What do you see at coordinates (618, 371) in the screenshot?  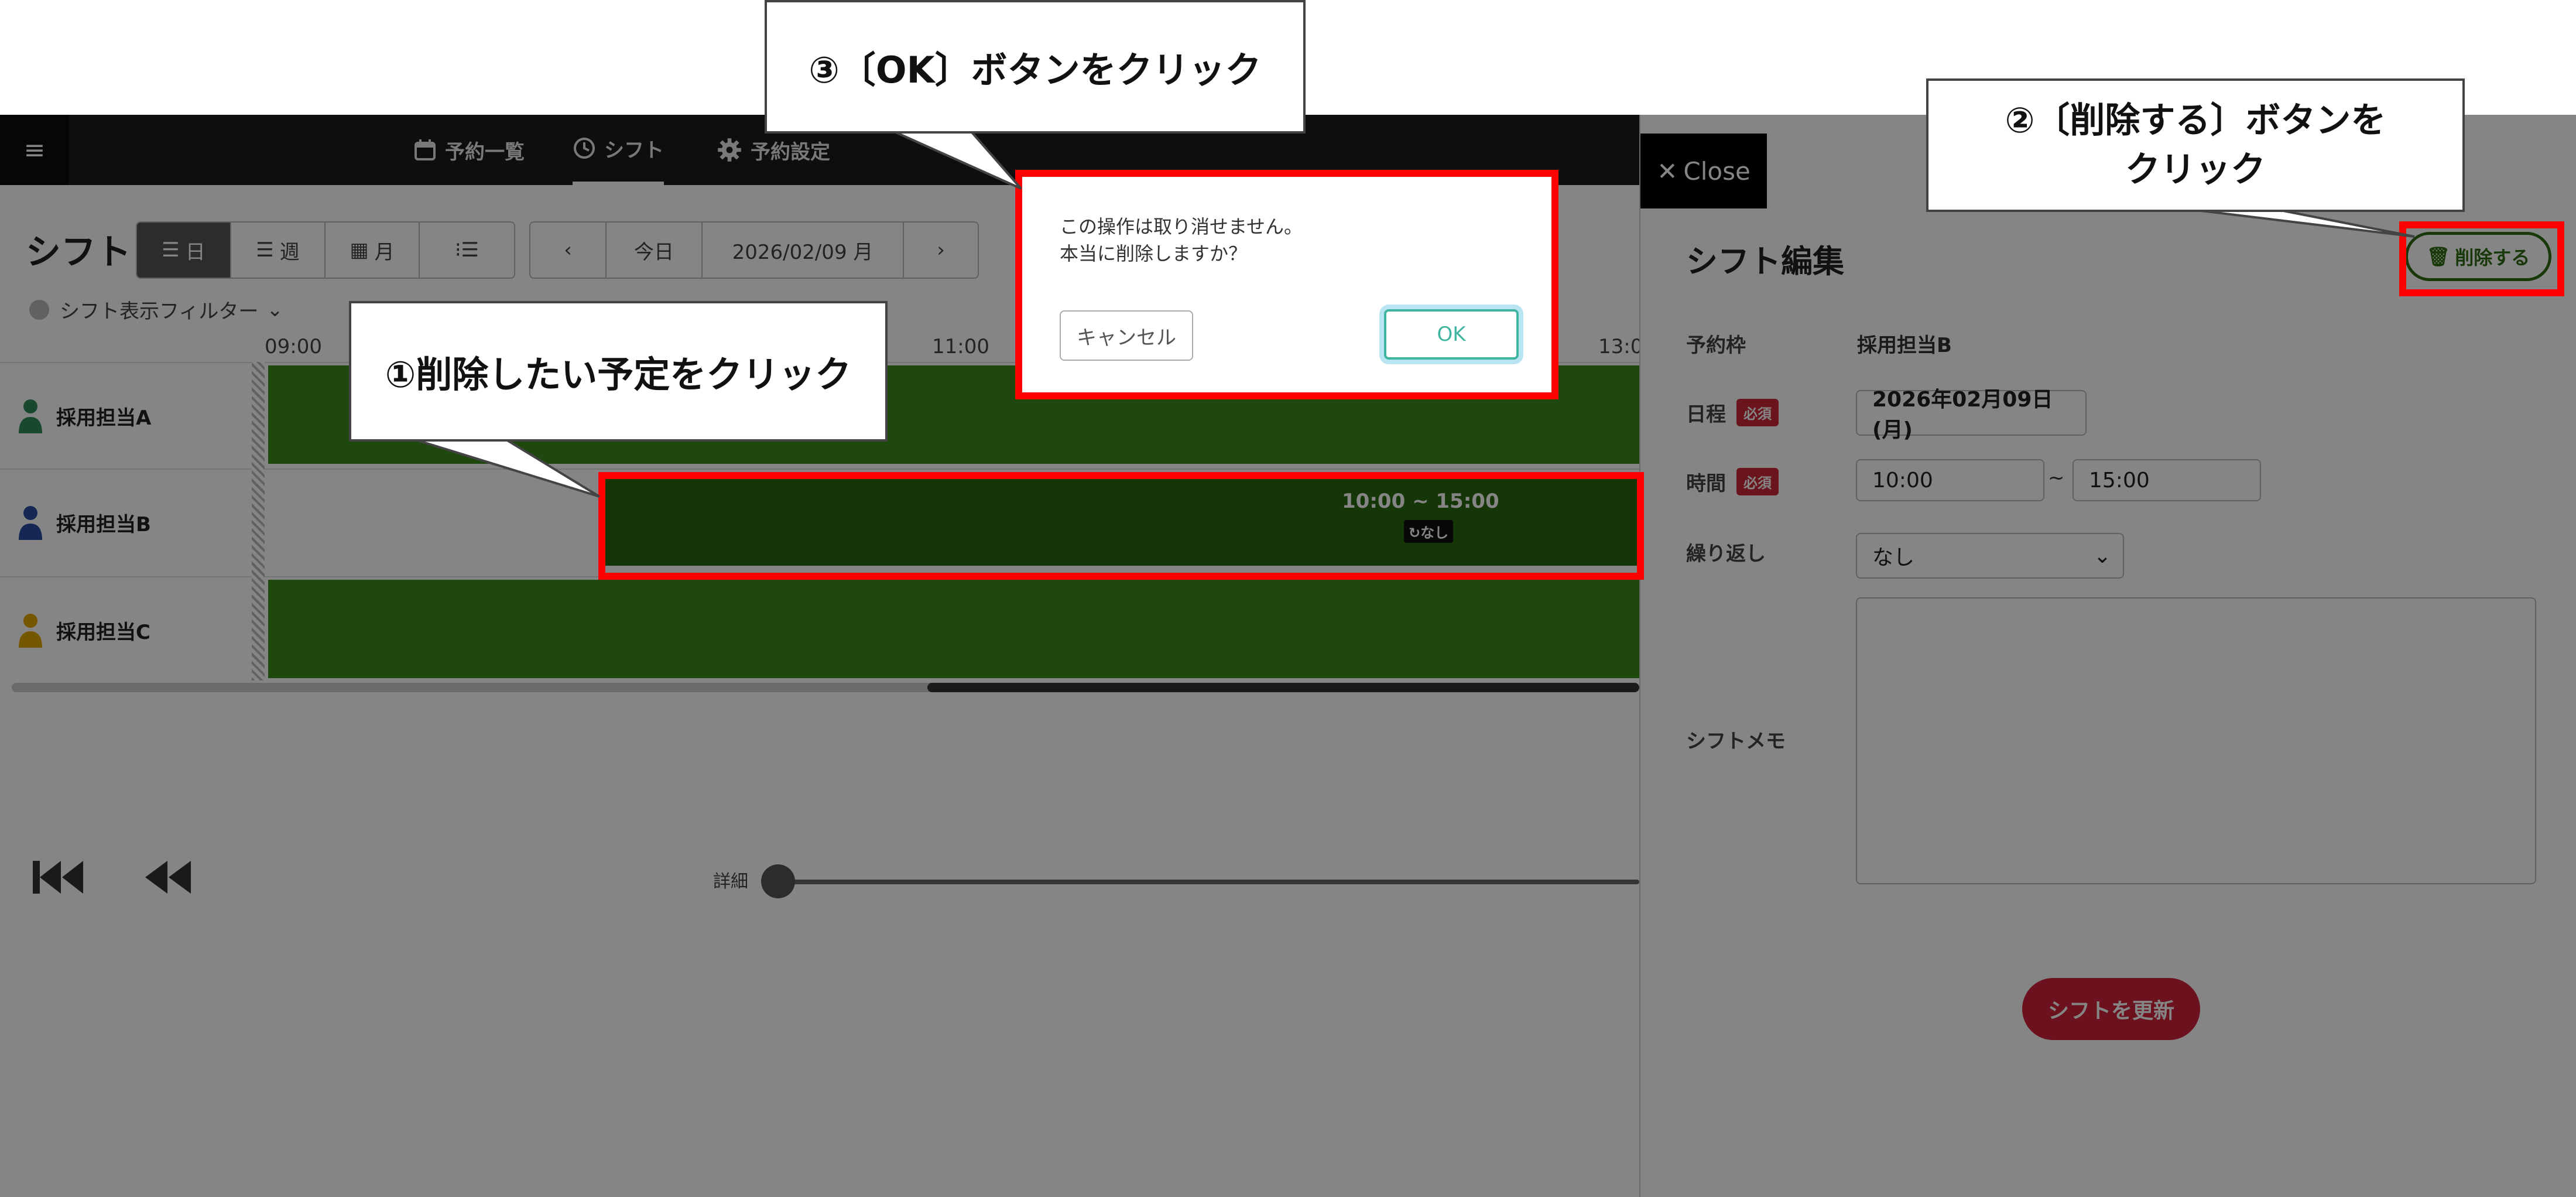 I see `callout-step1: ①削除したい予定をクリック` at bounding box center [618, 371].